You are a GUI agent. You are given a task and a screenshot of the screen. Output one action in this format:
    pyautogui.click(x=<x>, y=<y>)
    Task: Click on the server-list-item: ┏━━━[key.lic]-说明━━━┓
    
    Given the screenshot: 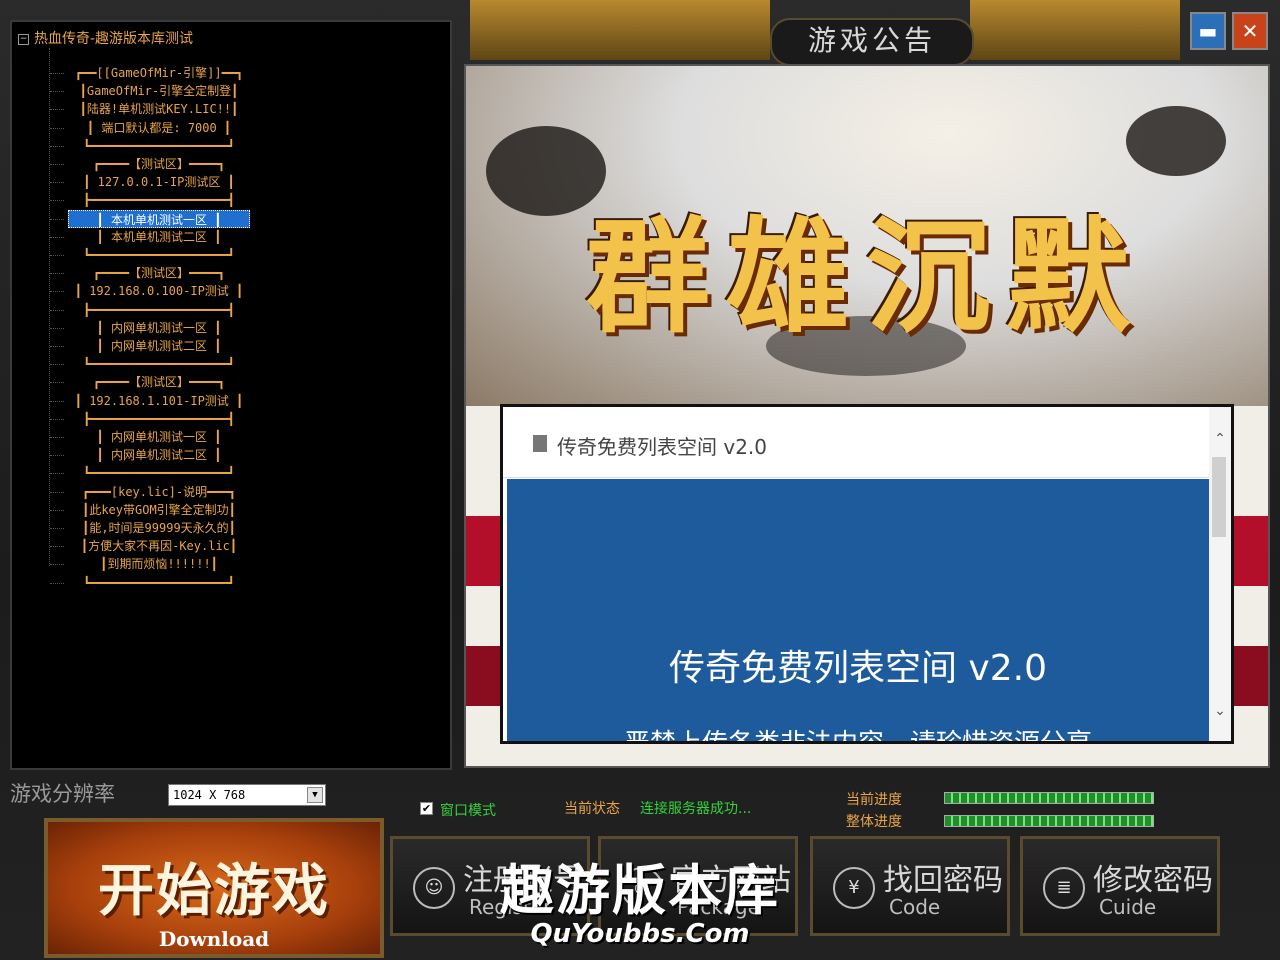 What is the action you would take?
    pyautogui.click(x=159, y=492)
    